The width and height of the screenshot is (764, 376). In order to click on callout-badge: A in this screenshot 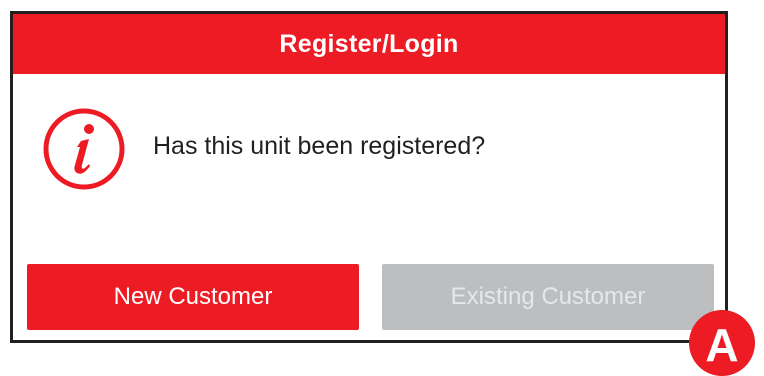, I will do `click(722, 343)`.